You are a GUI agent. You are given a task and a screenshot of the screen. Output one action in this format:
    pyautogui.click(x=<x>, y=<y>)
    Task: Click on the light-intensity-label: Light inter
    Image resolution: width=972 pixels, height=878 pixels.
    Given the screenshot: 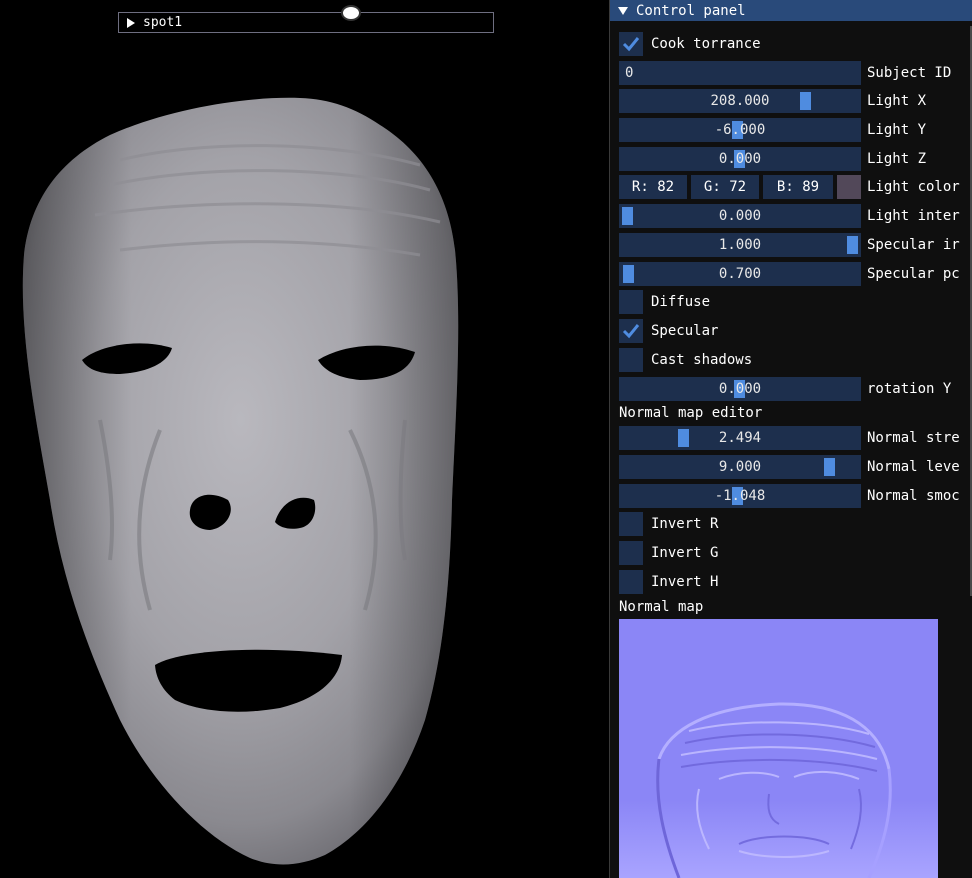 What is the action you would take?
    pyautogui.click(x=913, y=216)
    